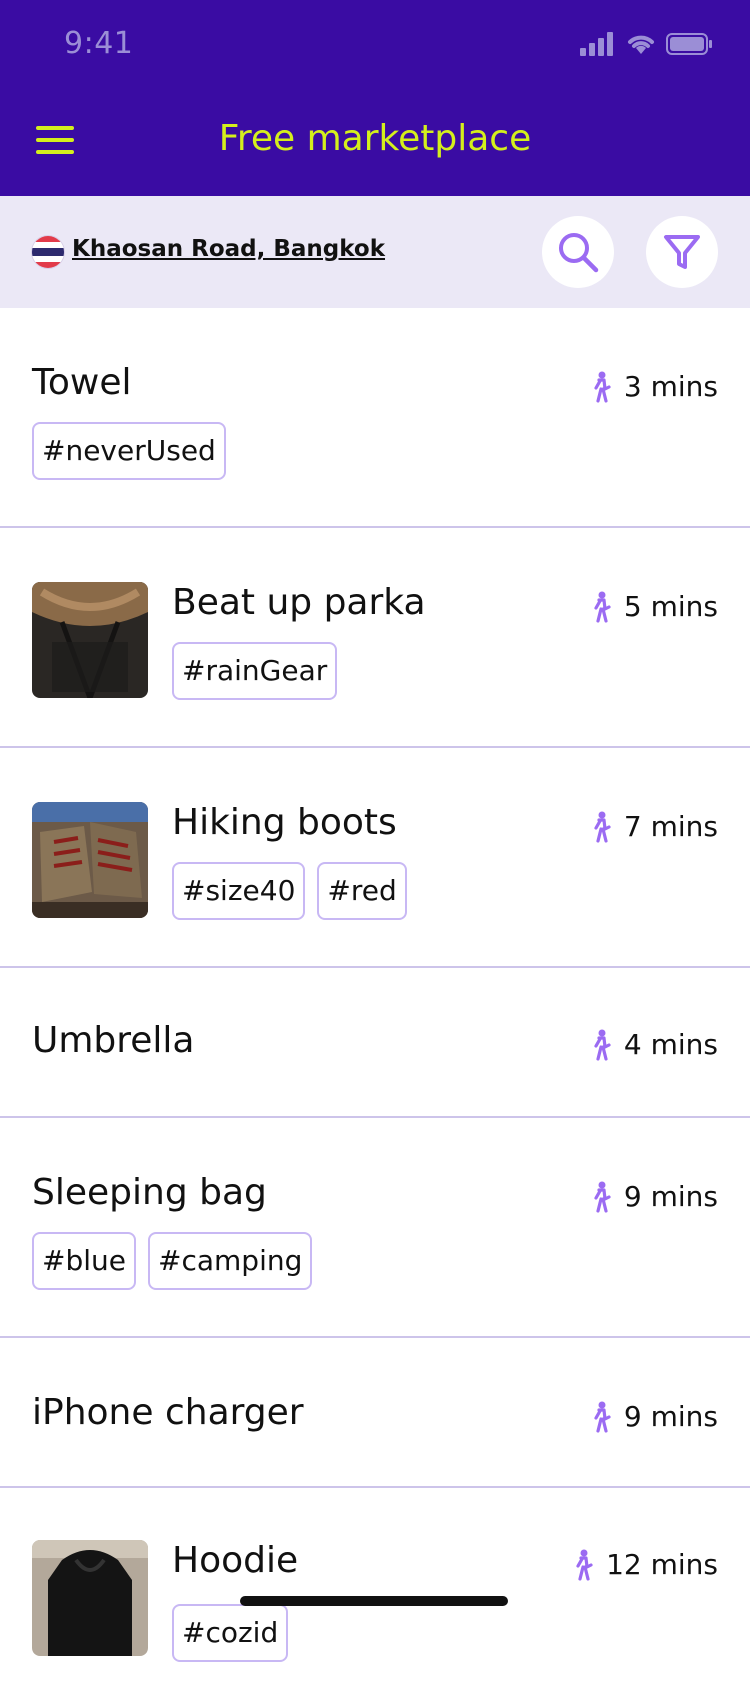  I want to click on tag-list: #blue #camping, so click(172, 1261).